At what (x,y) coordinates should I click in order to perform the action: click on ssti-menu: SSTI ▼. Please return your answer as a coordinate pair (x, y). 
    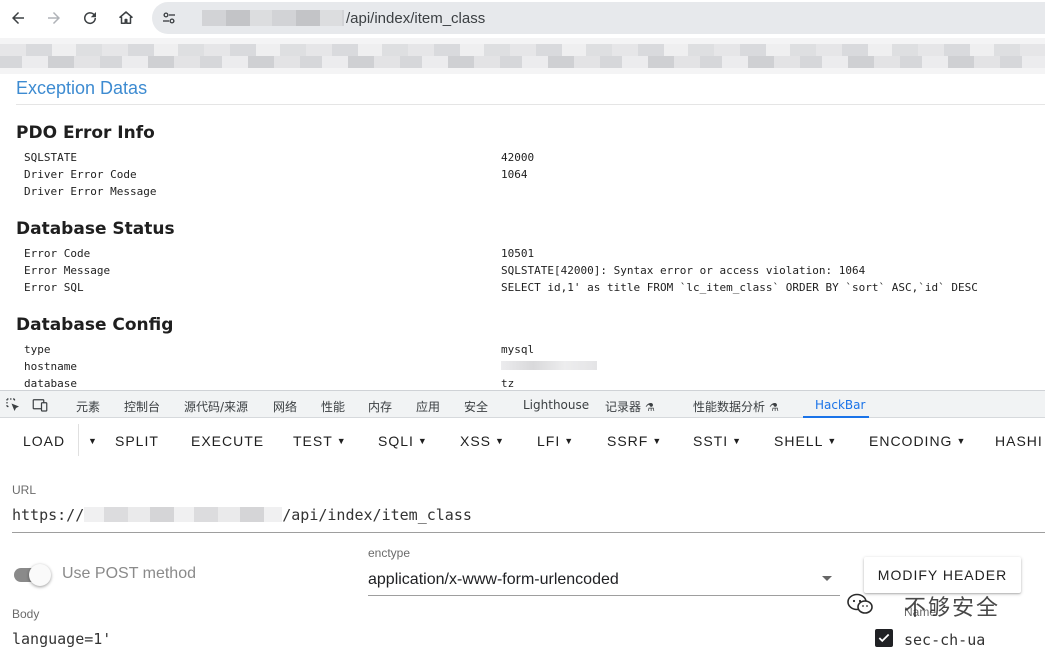
    Looking at the image, I should click on (717, 441).